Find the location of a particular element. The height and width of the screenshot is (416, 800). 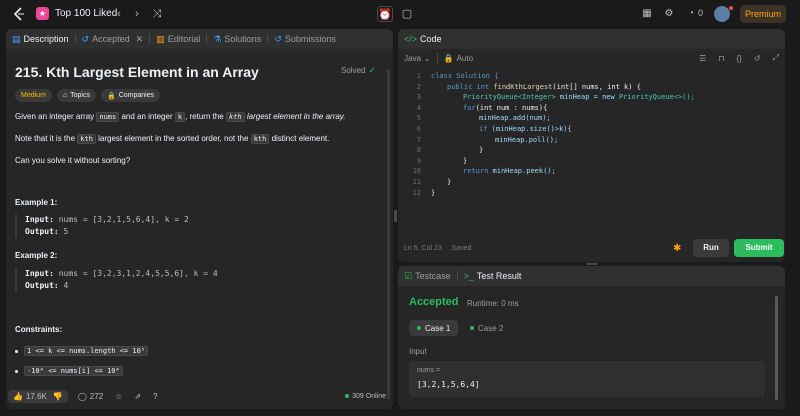

line-number: 7 is located at coordinates (418, 139).